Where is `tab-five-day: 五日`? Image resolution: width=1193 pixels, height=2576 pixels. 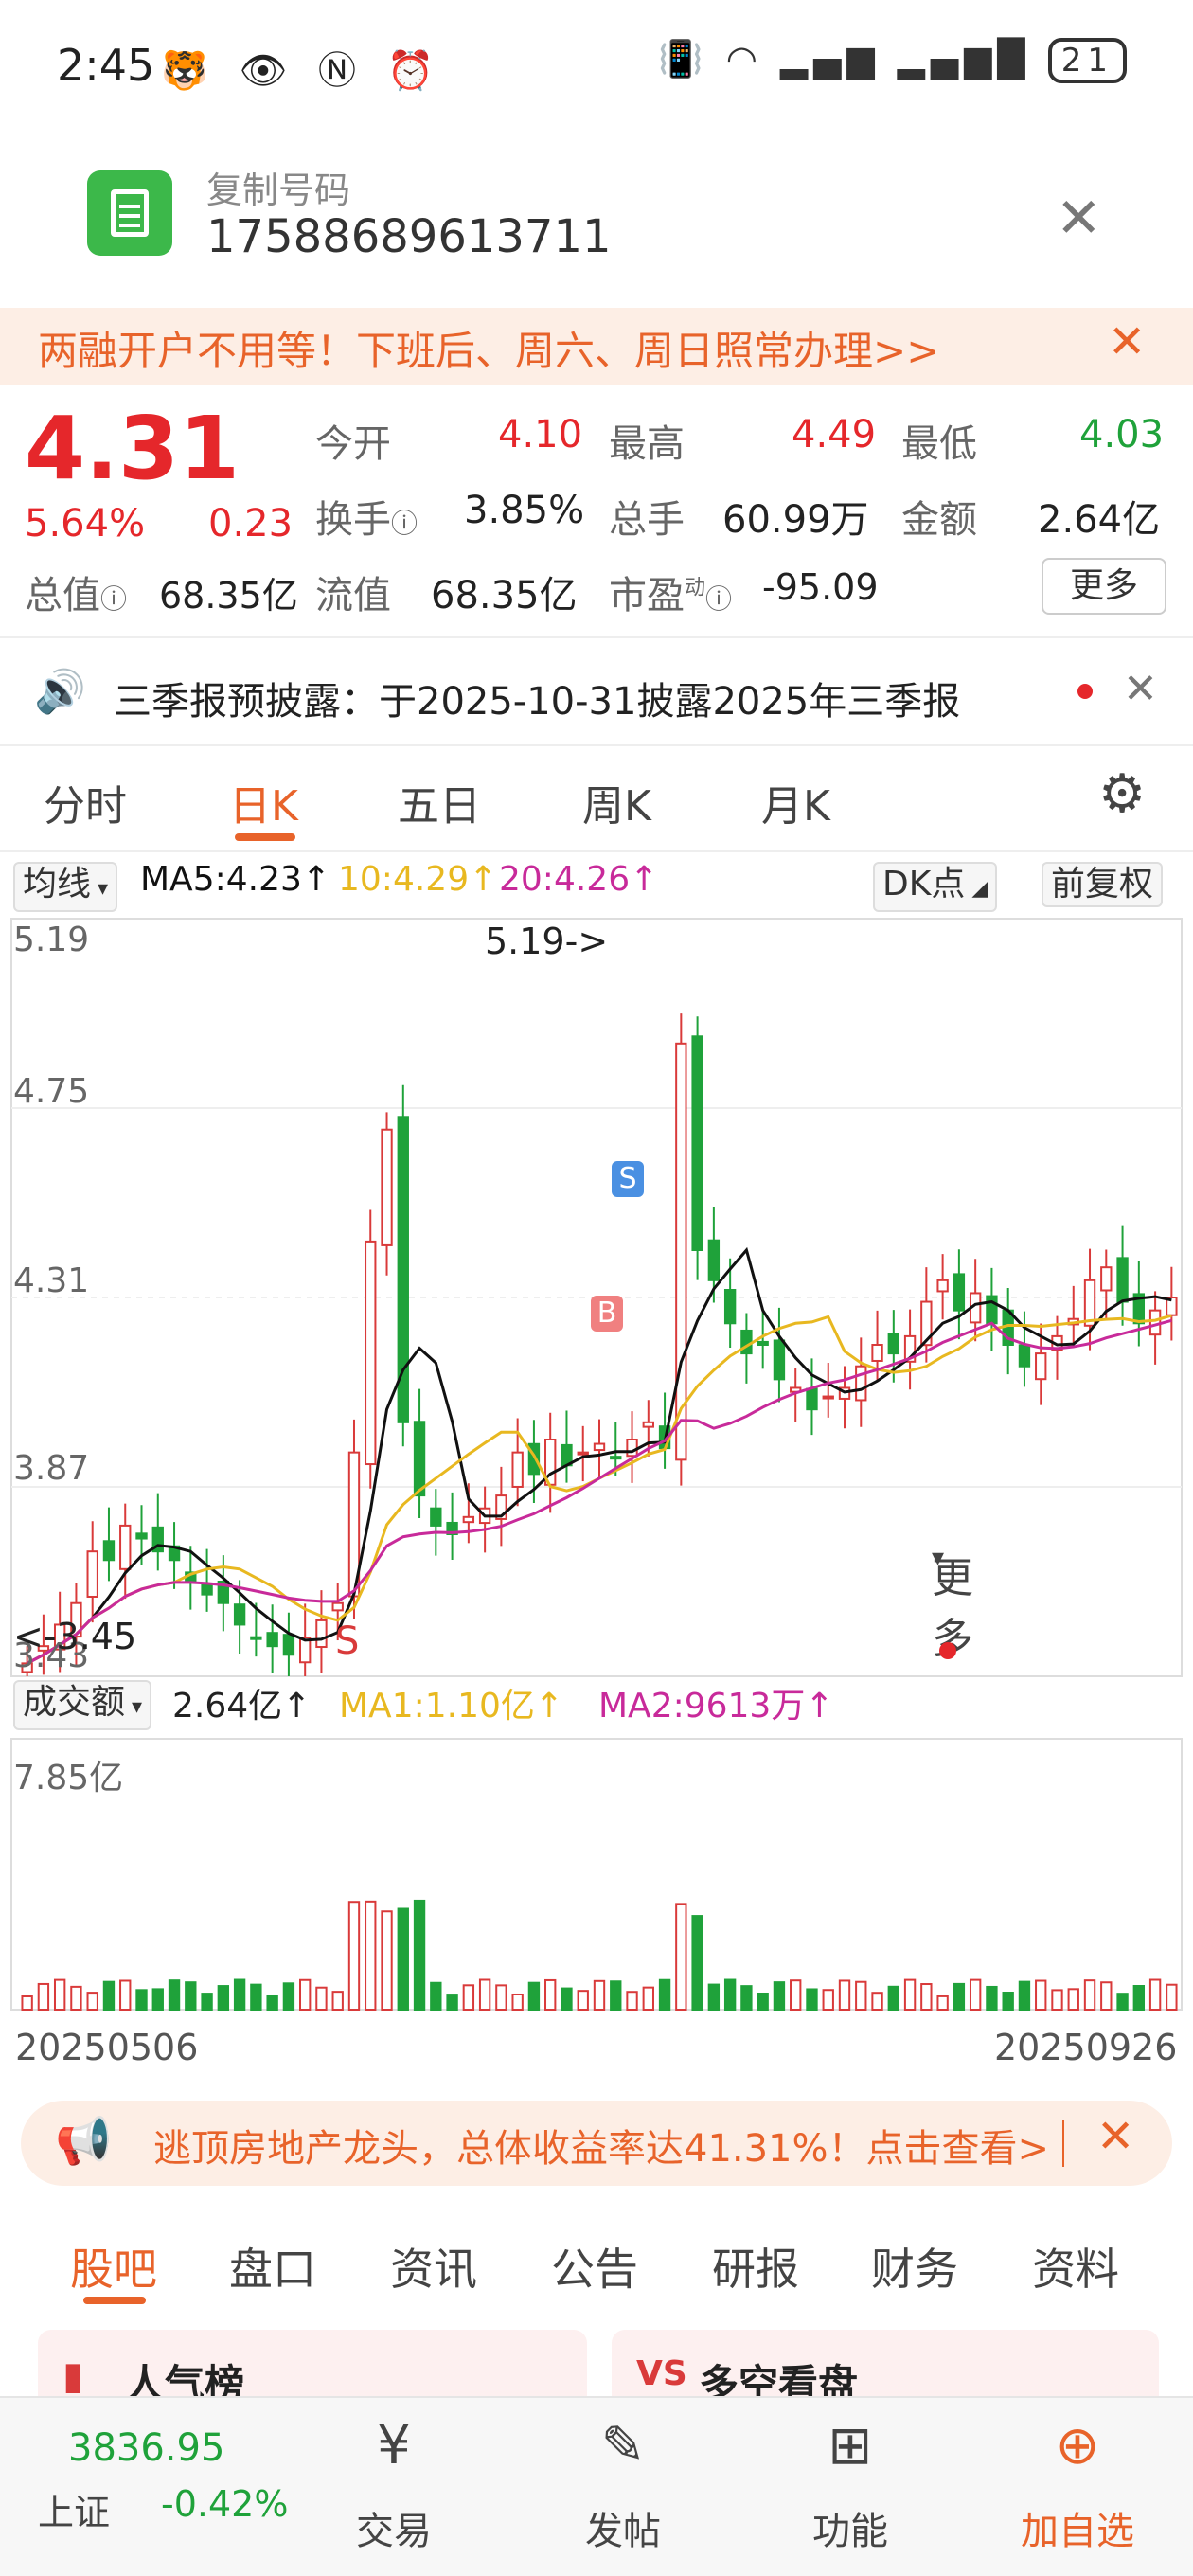 tab-five-day: 五日 is located at coordinates (439, 802).